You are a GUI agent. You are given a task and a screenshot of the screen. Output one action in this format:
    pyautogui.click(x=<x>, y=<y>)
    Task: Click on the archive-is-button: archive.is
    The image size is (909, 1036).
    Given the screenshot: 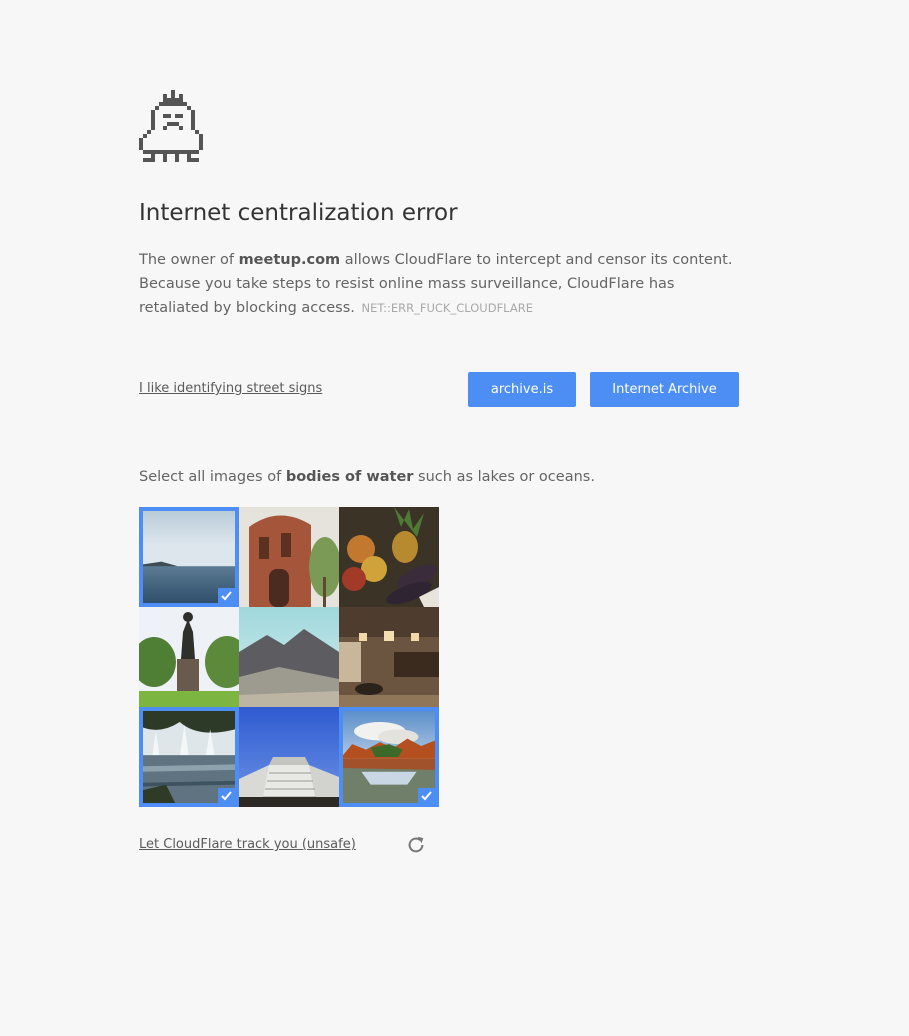 What is the action you would take?
    pyautogui.click(x=522, y=389)
    